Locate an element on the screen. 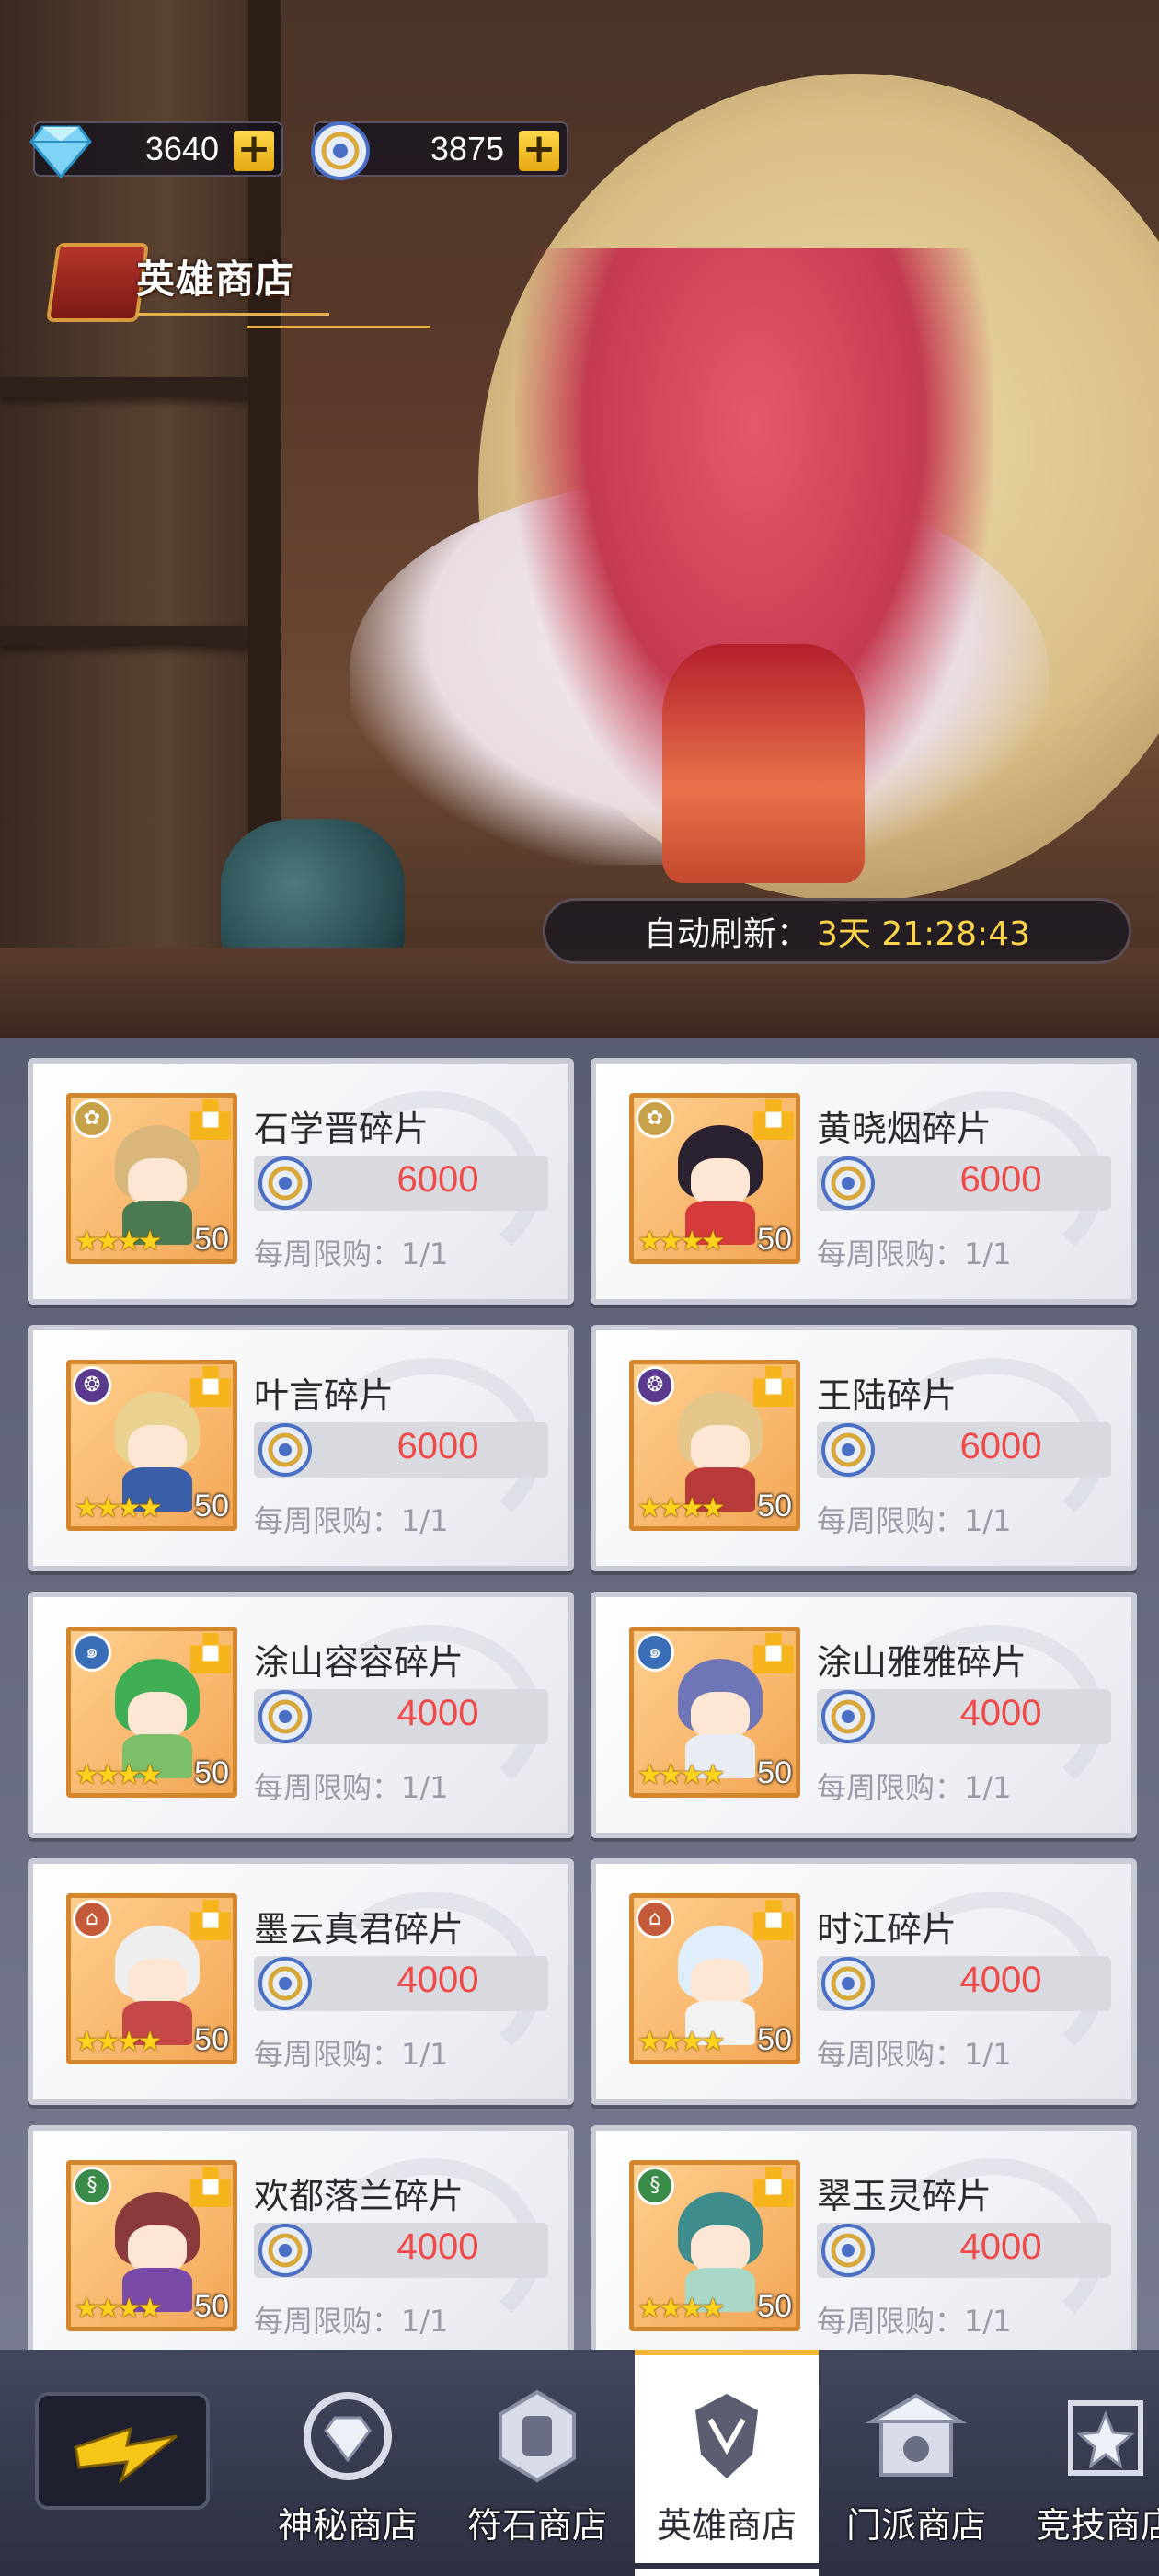 The image size is (1159, 2576). item-name: 欢都落兰碎片 is located at coordinates (359, 2196).